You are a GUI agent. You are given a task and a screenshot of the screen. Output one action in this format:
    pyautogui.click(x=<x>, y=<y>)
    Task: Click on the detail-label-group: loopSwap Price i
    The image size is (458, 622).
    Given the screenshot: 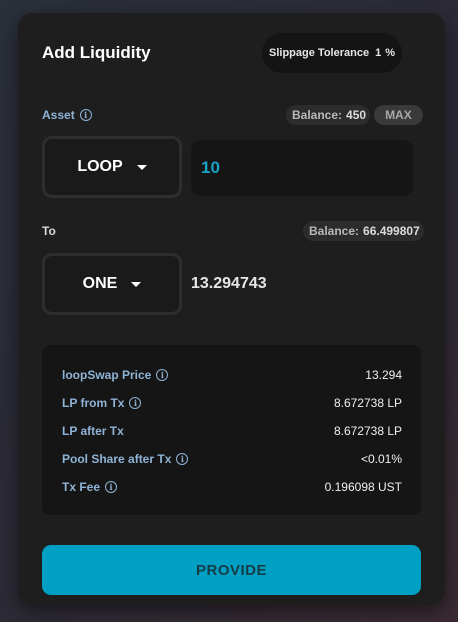 What is the action you would take?
    pyautogui.click(x=115, y=375)
    